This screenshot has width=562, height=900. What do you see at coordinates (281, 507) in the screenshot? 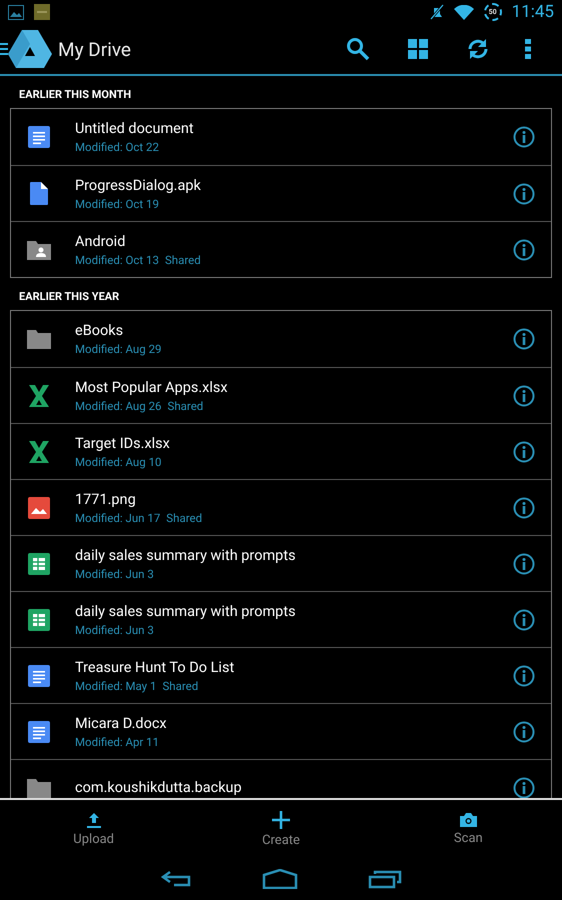
I see `file-row: 1771.png Modified: Jun 17 Shared` at bounding box center [281, 507].